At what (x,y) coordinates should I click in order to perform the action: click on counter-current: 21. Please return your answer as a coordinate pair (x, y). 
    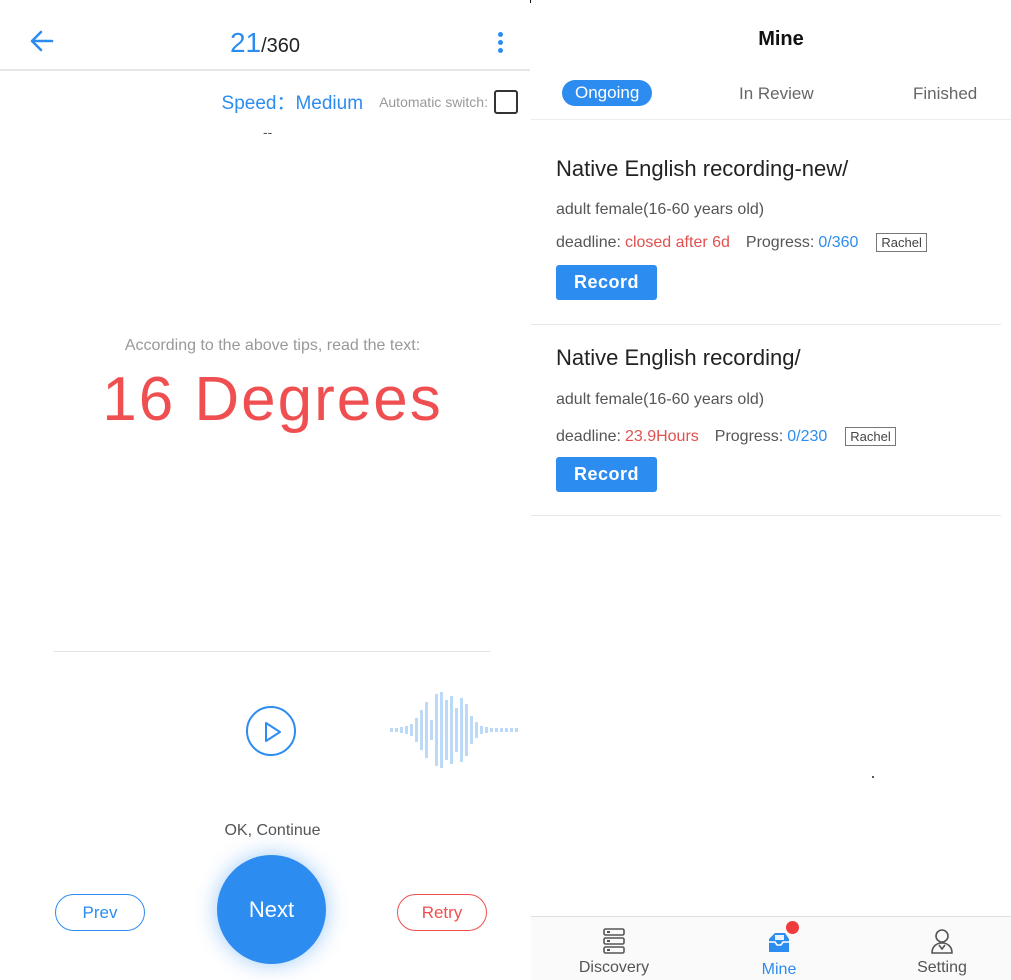
    Looking at the image, I should click on (245, 42).